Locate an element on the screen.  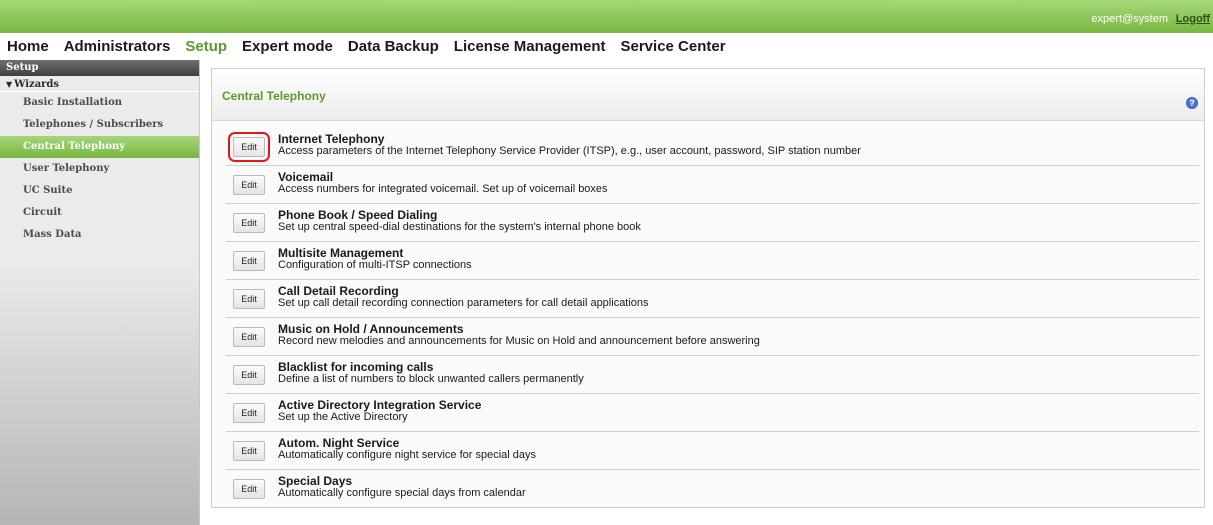
nav-expert-mode: Expert mode is located at coordinates (287, 46).